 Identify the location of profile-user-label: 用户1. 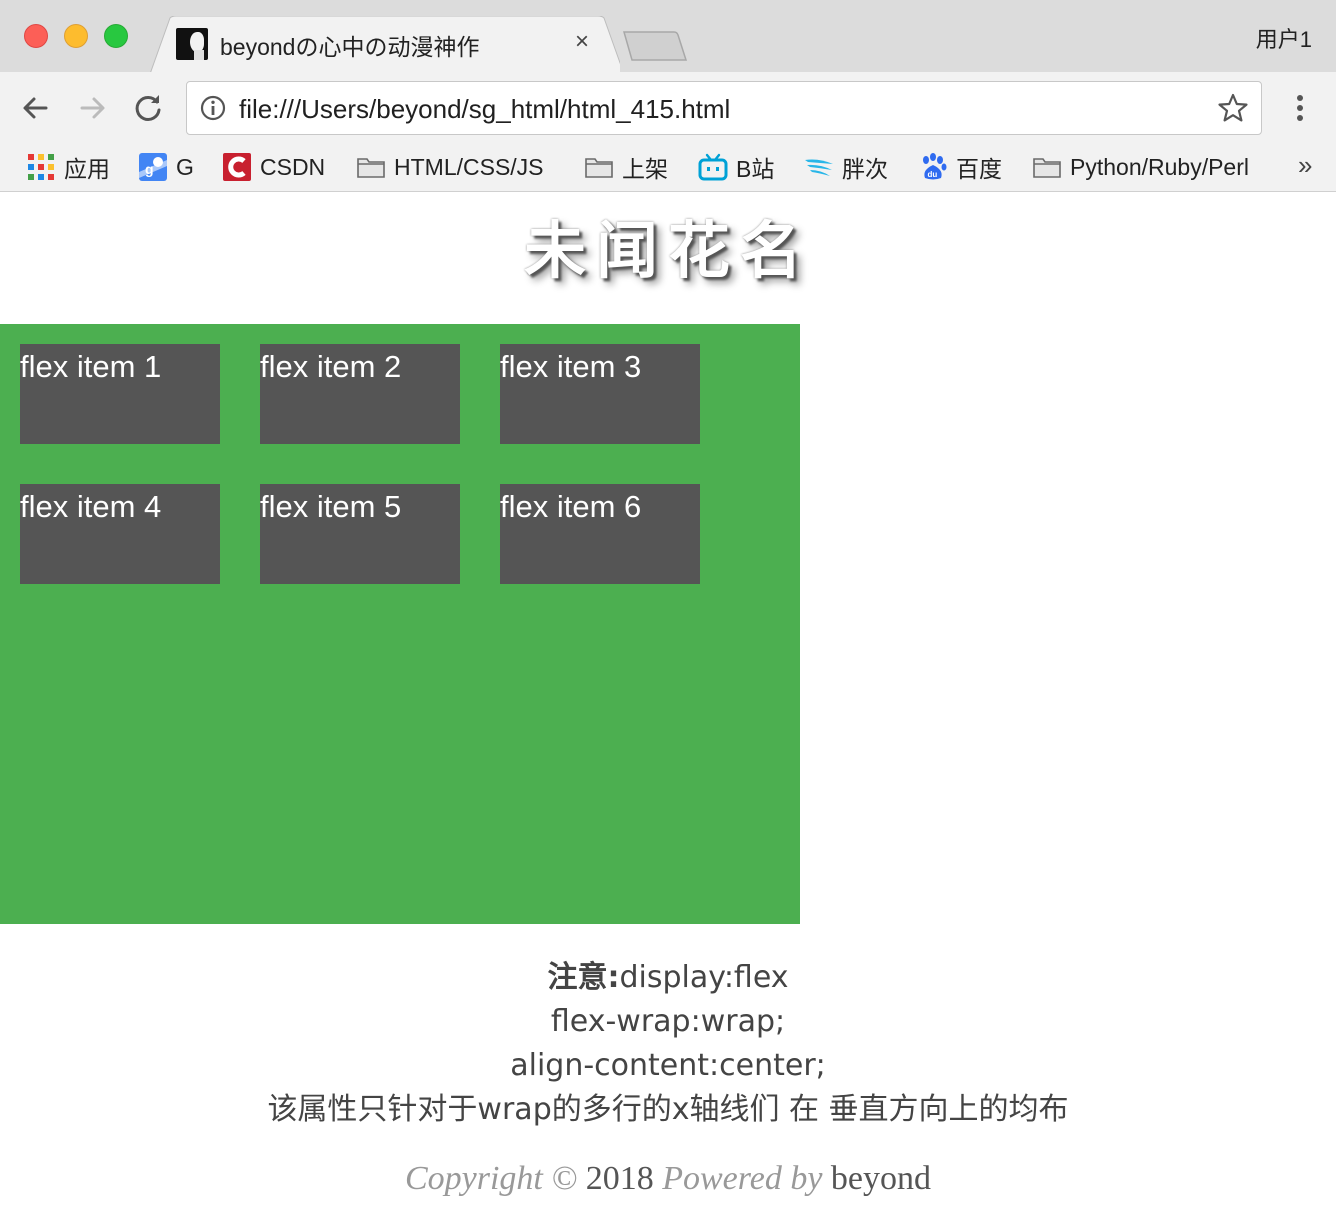
(1284, 38).